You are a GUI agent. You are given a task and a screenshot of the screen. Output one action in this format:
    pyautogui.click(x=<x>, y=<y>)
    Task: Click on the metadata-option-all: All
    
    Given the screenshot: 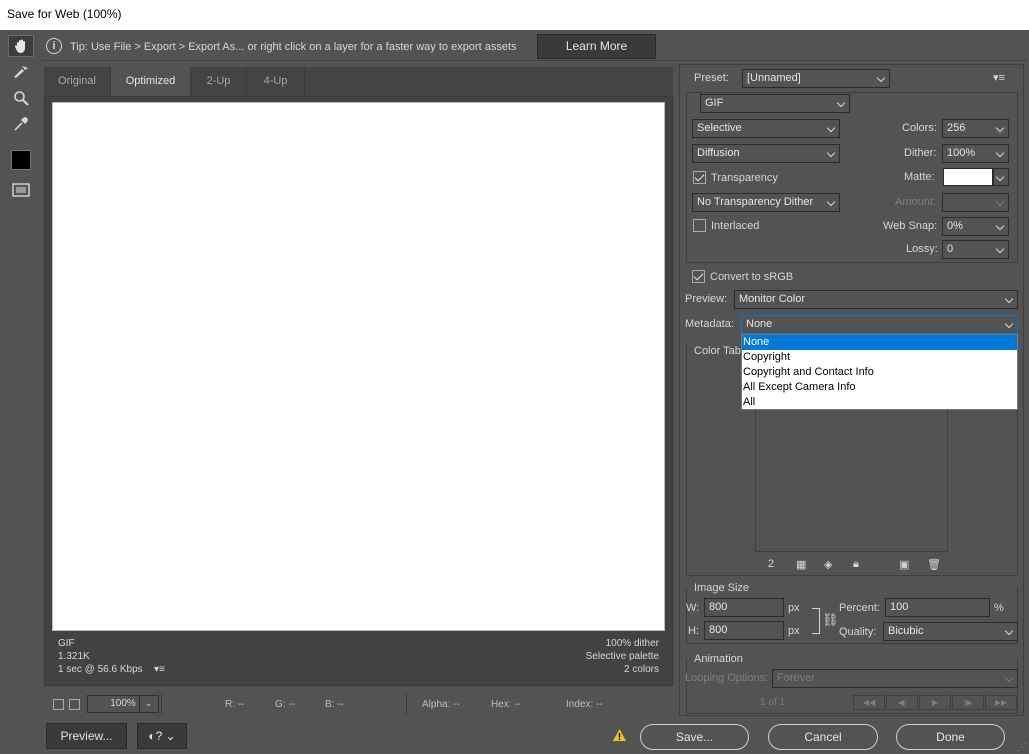 What is the action you would take?
    pyautogui.click(x=879, y=402)
    